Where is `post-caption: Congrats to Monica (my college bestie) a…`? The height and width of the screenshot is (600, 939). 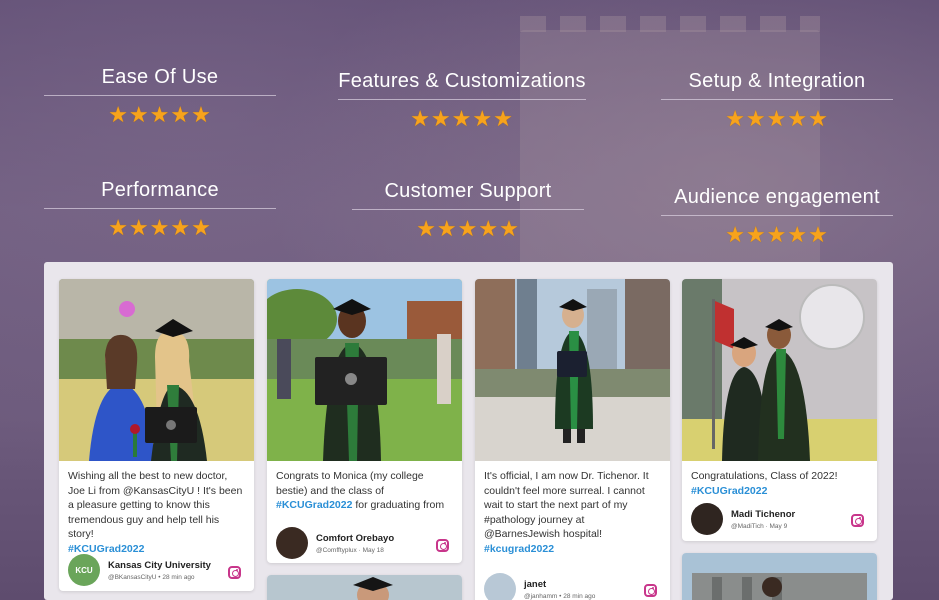
post-caption: Congrats to Monica (my college bestie) a… is located at coordinates (350, 483).